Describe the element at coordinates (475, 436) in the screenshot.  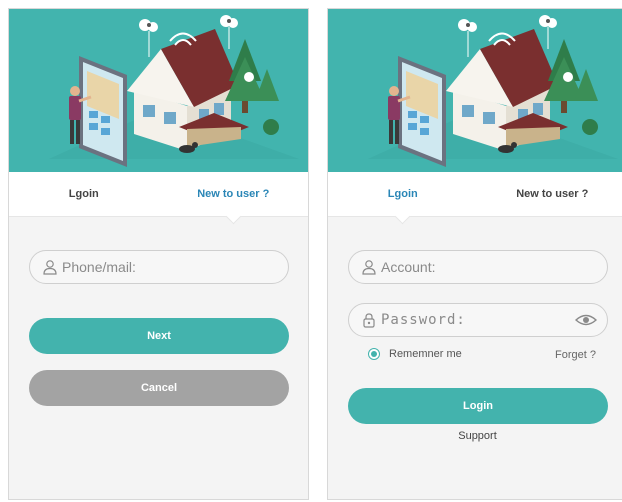
I see `support-link: Support` at that location.